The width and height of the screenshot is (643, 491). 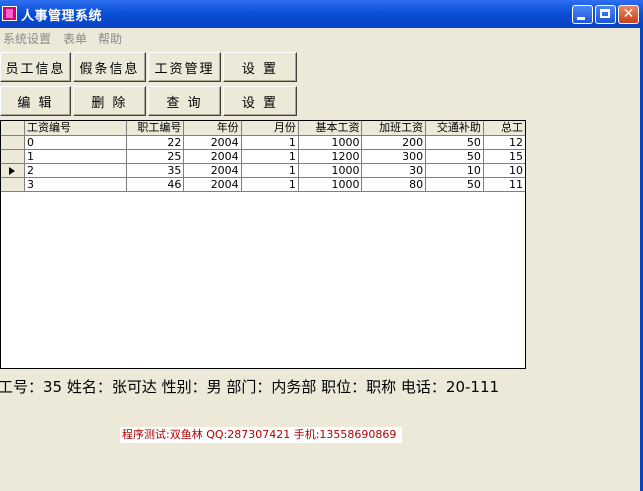 I want to click on close-icon: ✕, so click(x=628, y=14).